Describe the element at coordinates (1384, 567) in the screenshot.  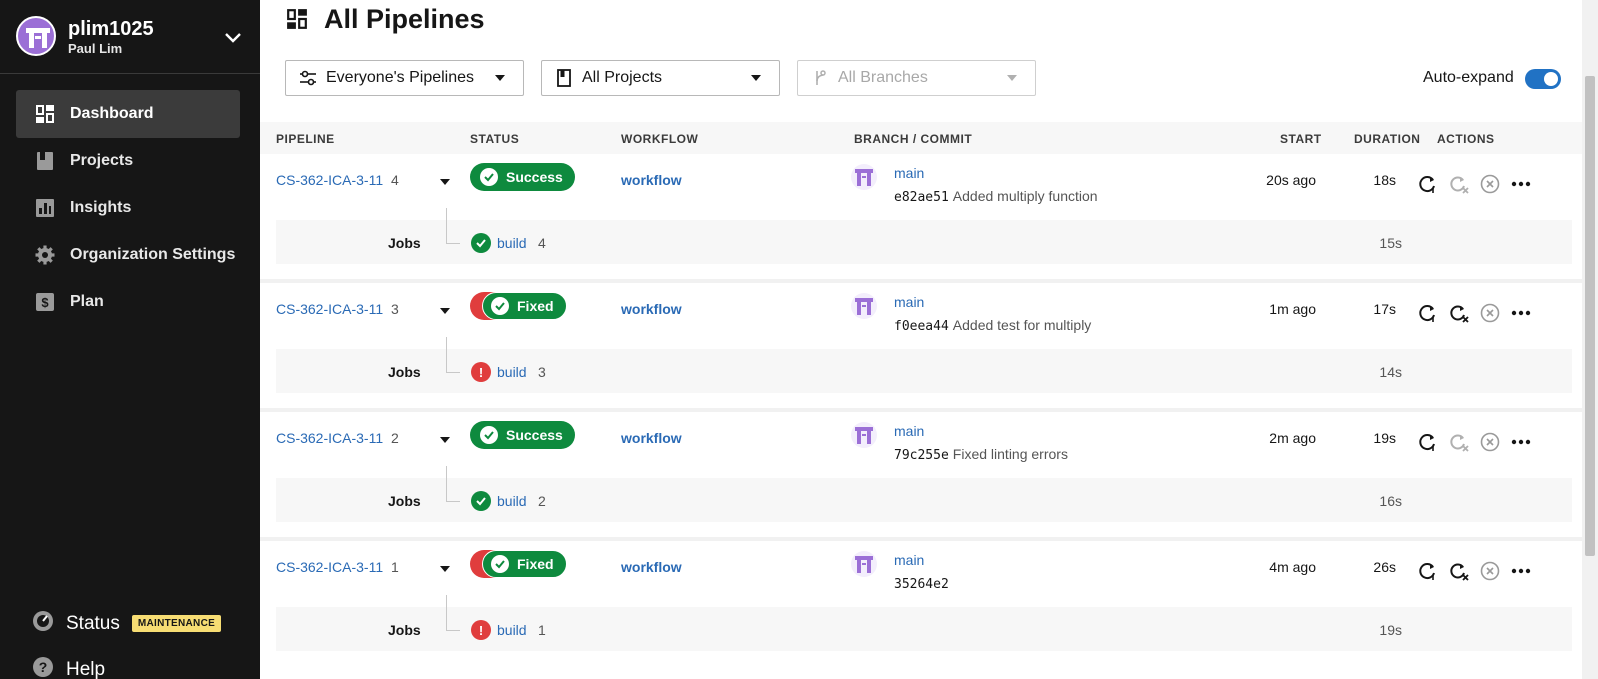
I see `duration: 26s` at that location.